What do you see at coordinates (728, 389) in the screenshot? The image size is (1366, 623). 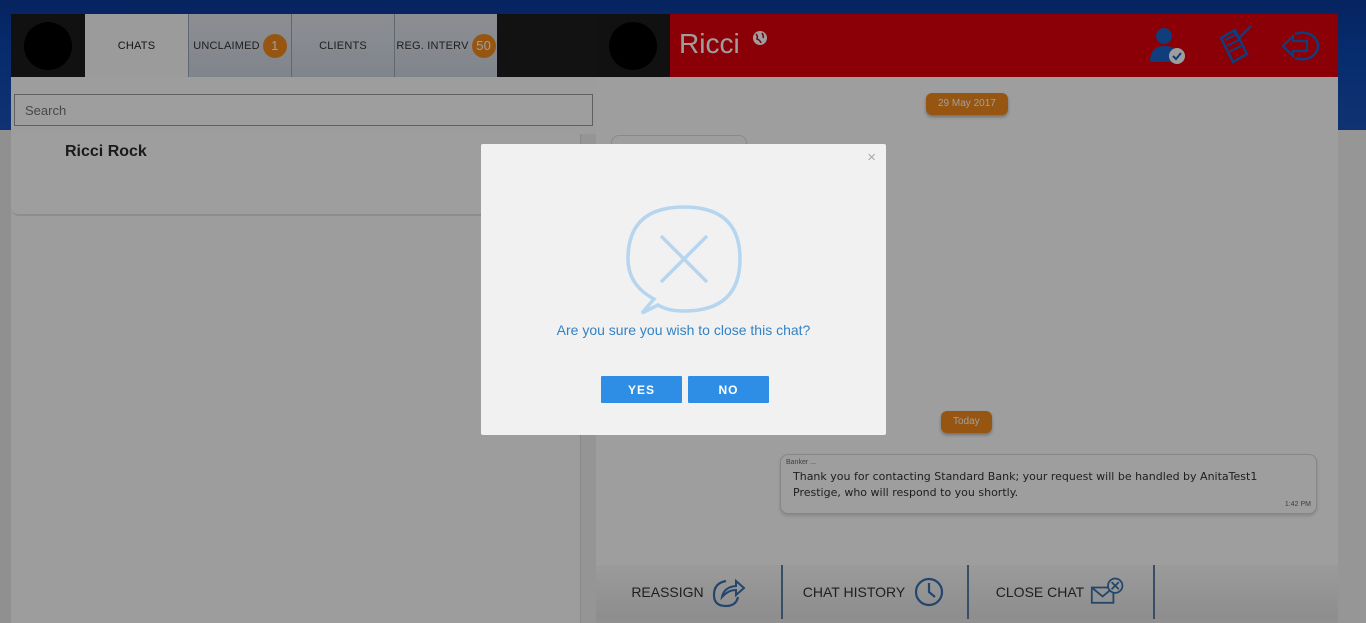 I see `no-button: NO` at bounding box center [728, 389].